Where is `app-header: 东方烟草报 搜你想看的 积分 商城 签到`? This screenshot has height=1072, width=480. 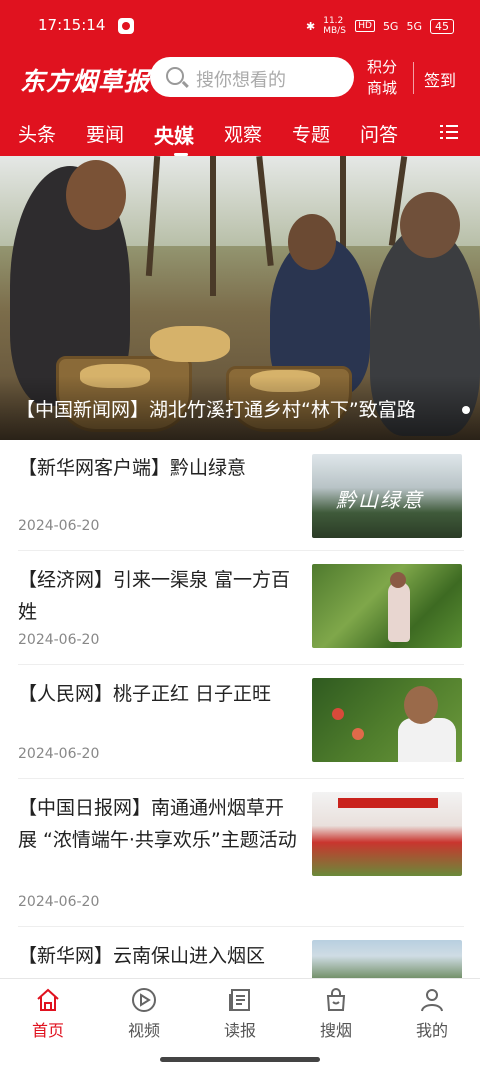 app-header: 东方烟草报 搜你想看的 积分 商城 签到 is located at coordinates (240, 82).